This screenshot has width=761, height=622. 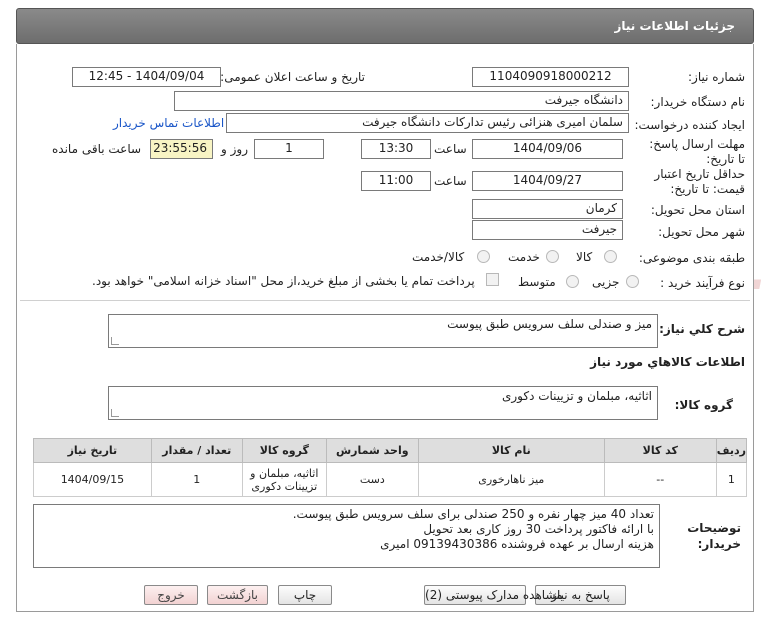 What do you see at coordinates (450, 181) in the screenshot?
I see `validity-hour-label: ساعت` at bounding box center [450, 181].